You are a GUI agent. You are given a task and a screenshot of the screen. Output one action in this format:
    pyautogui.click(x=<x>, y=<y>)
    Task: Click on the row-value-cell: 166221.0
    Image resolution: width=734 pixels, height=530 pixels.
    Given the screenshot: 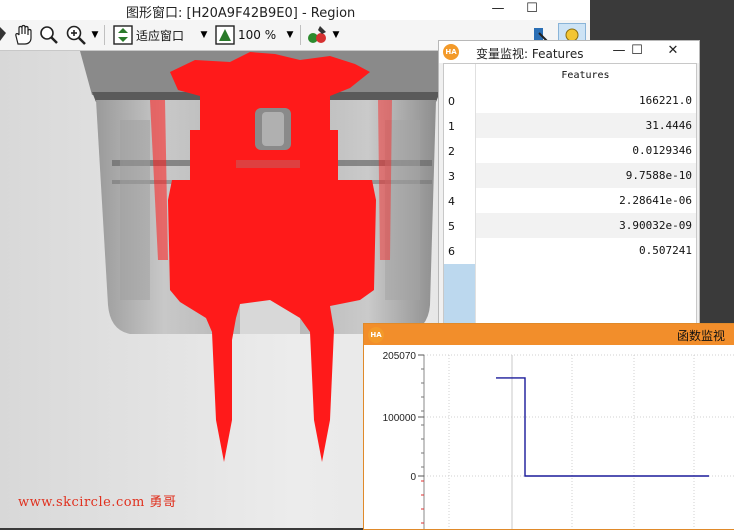 What is the action you would take?
    pyautogui.click(x=586, y=100)
    